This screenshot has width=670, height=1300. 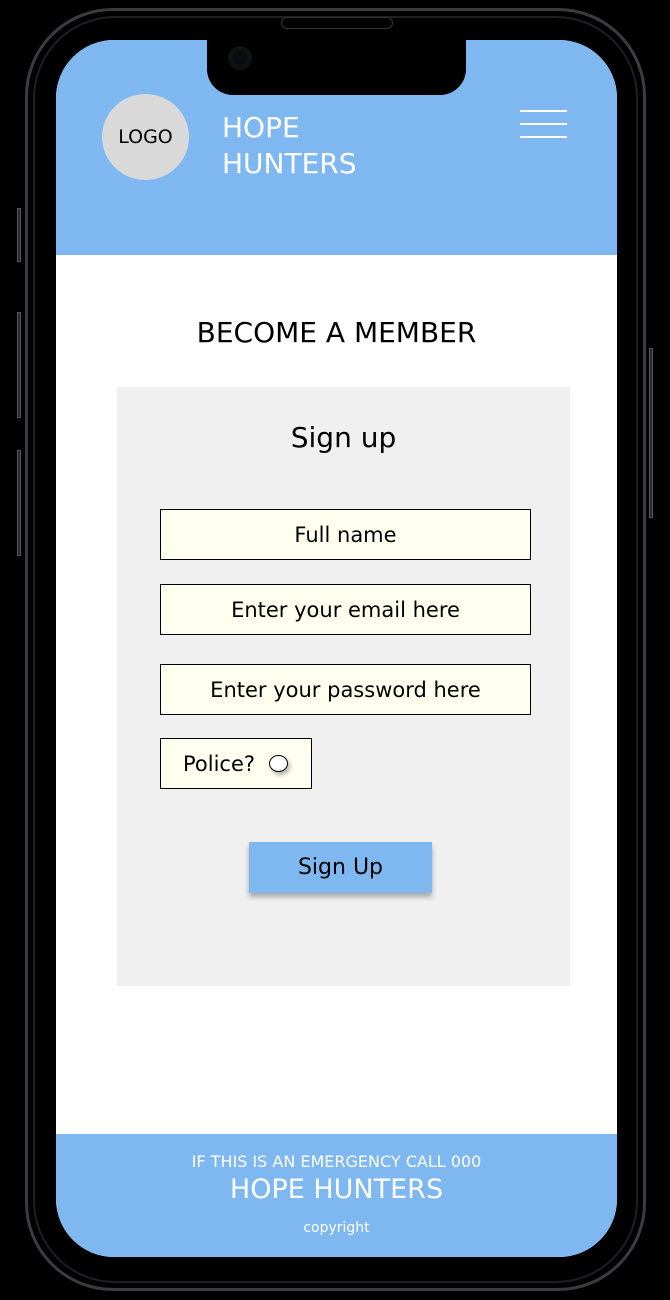 What do you see at coordinates (145, 137) in the screenshot?
I see `logo: LOGO` at bounding box center [145, 137].